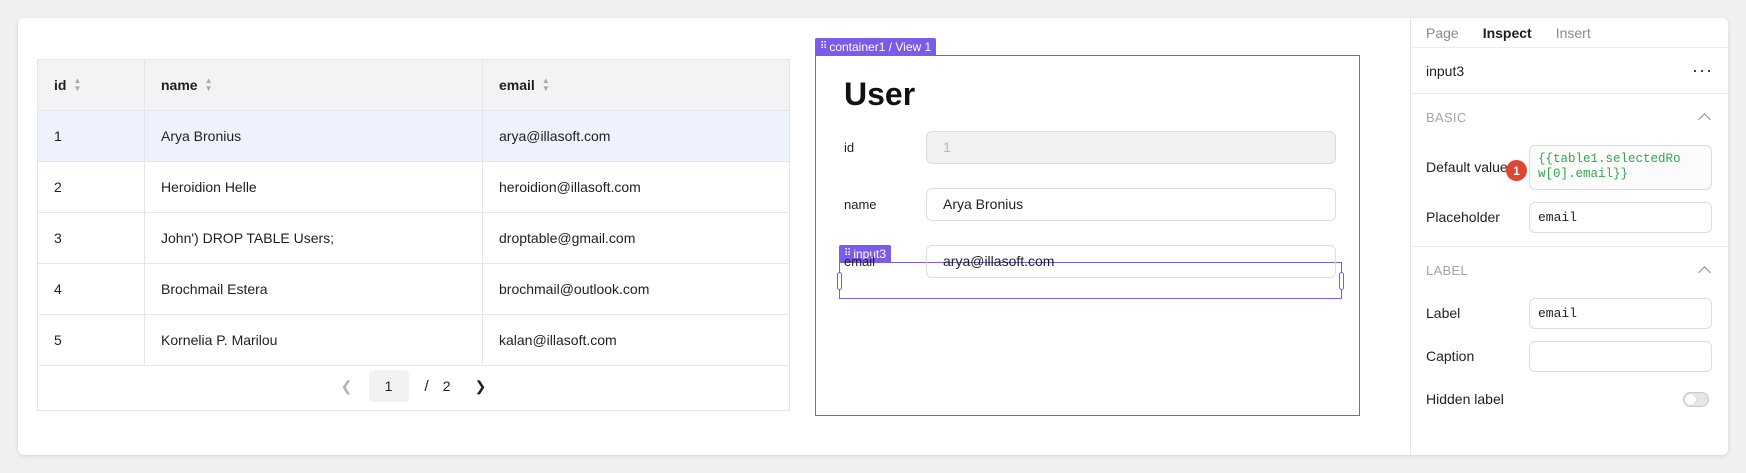 This screenshot has height=473, width=1746. I want to click on tab-page: Page, so click(1442, 33).